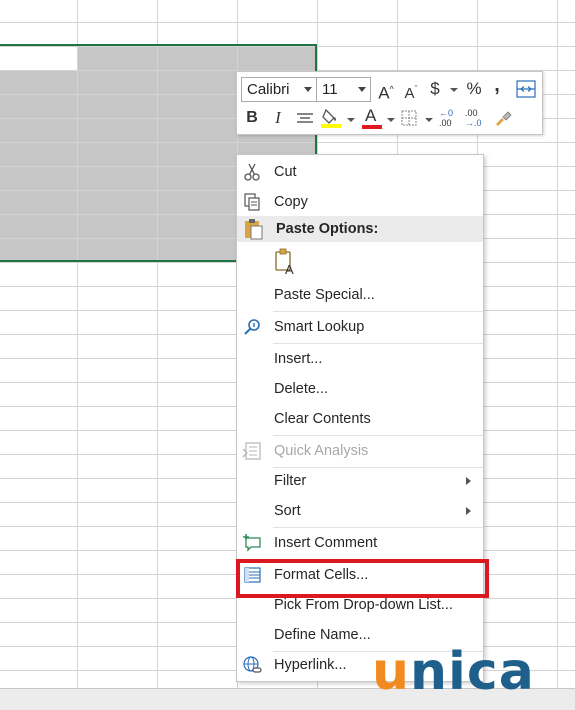  I want to click on hyperlink-icon, so click(252, 665).